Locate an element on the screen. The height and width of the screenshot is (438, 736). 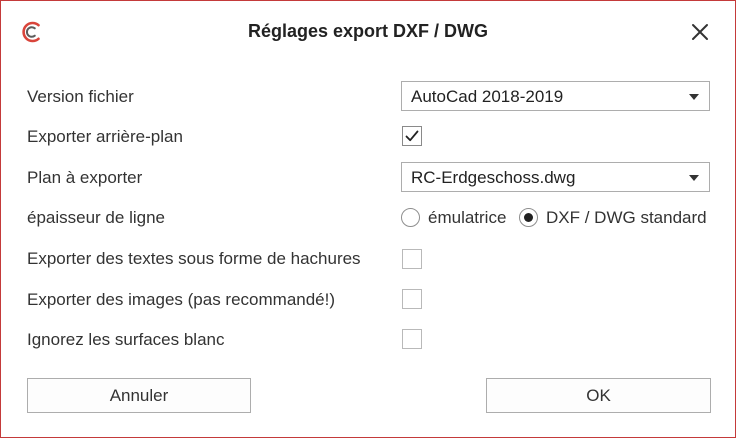
linewidth-label: épaisseur de ligne is located at coordinates (96, 217).